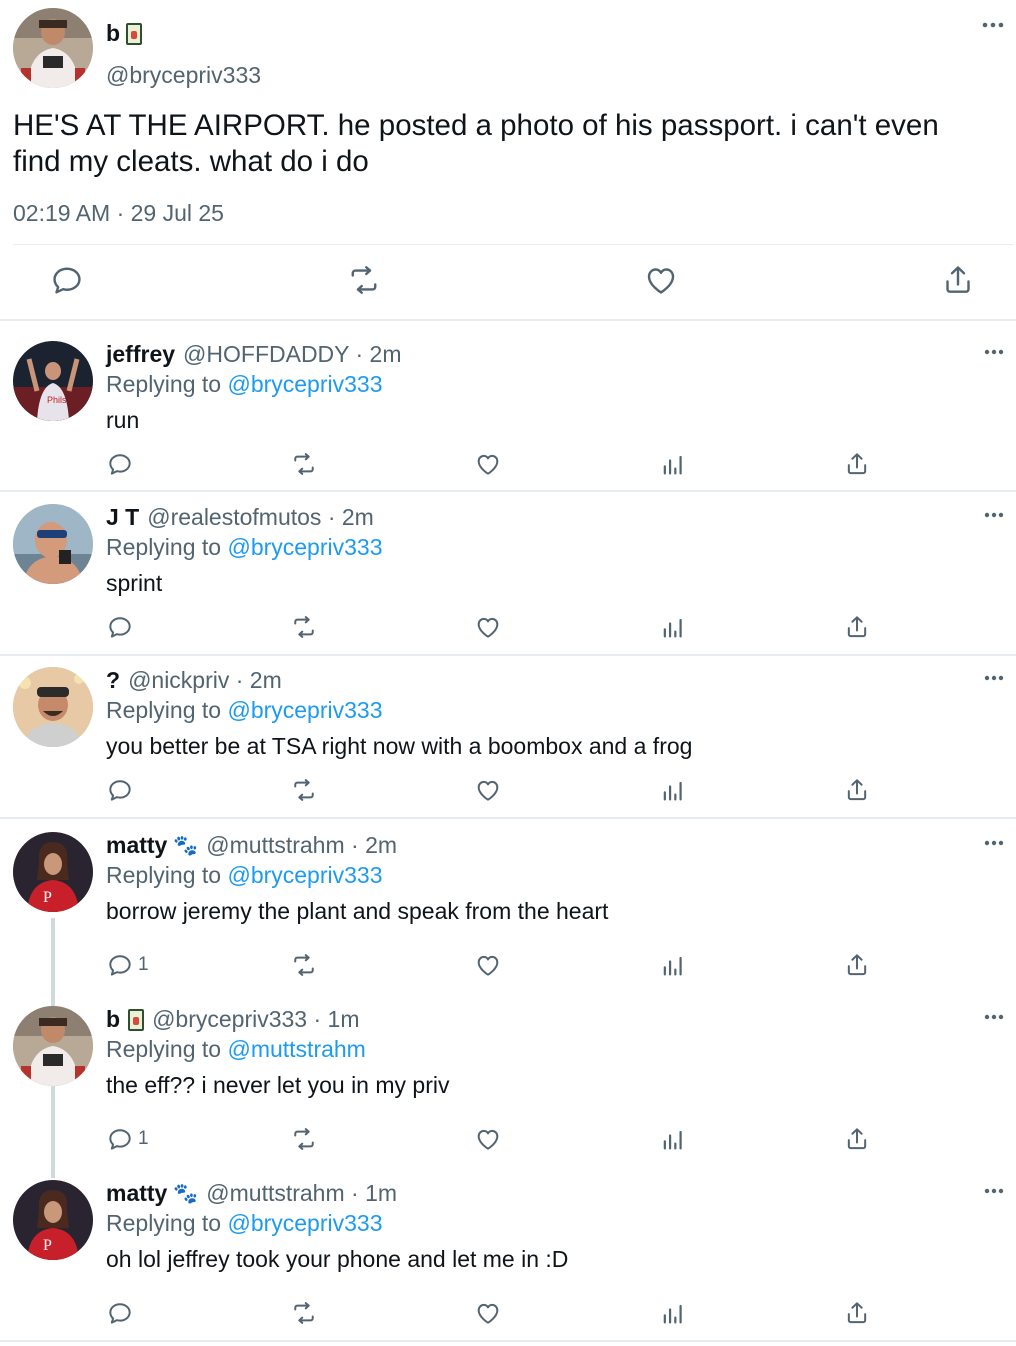 This screenshot has height=1346, width=1016. Describe the element at coordinates (113, 680) in the screenshot. I see `reply-display-name: ?` at that location.